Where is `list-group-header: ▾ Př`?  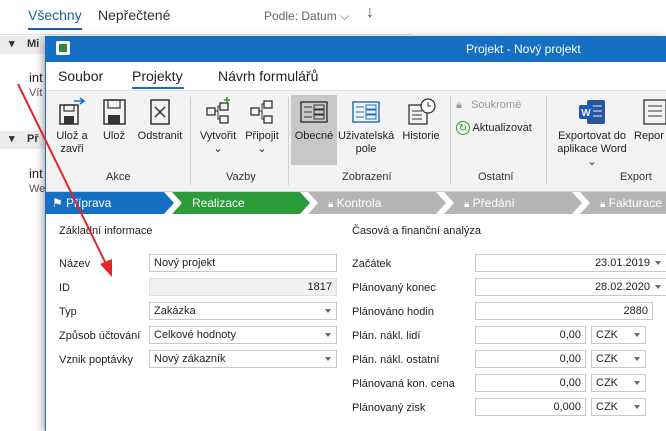
list-group-header: ▾ Př is located at coordinates (22, 140).